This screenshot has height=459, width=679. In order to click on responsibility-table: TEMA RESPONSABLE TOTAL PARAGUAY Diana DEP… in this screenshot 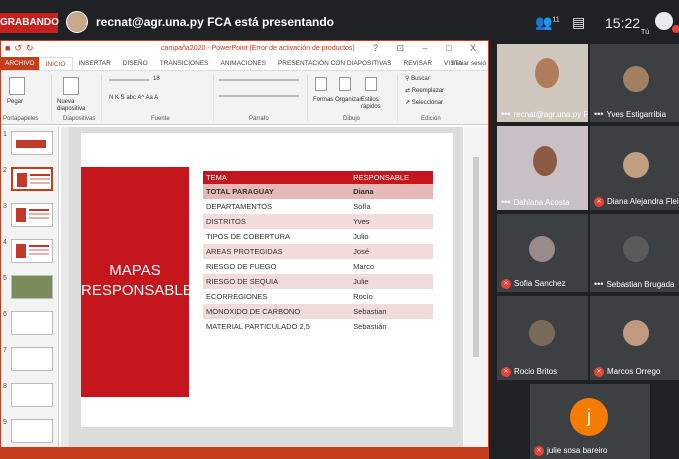, I will do `click(318, 252)`.